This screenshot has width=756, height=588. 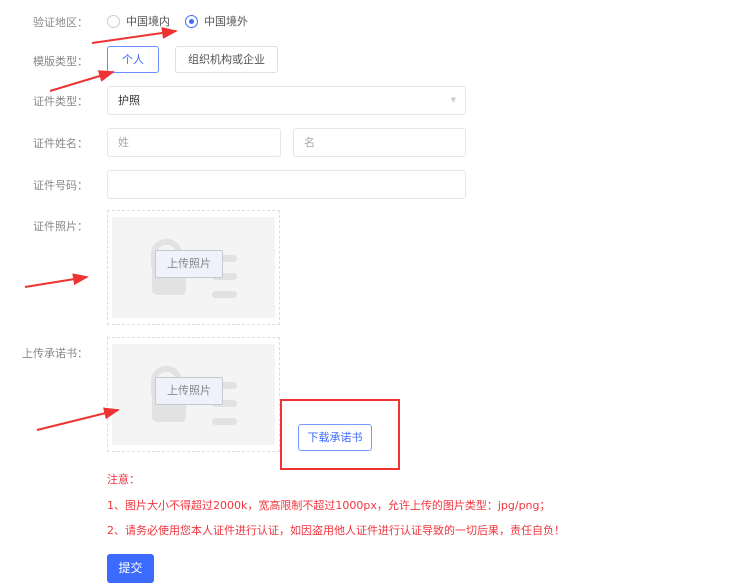 What do you see at coordinates (129, 100) in the screenshot?
I see `id-type-value: 护照` at bounding box center [129, 100].